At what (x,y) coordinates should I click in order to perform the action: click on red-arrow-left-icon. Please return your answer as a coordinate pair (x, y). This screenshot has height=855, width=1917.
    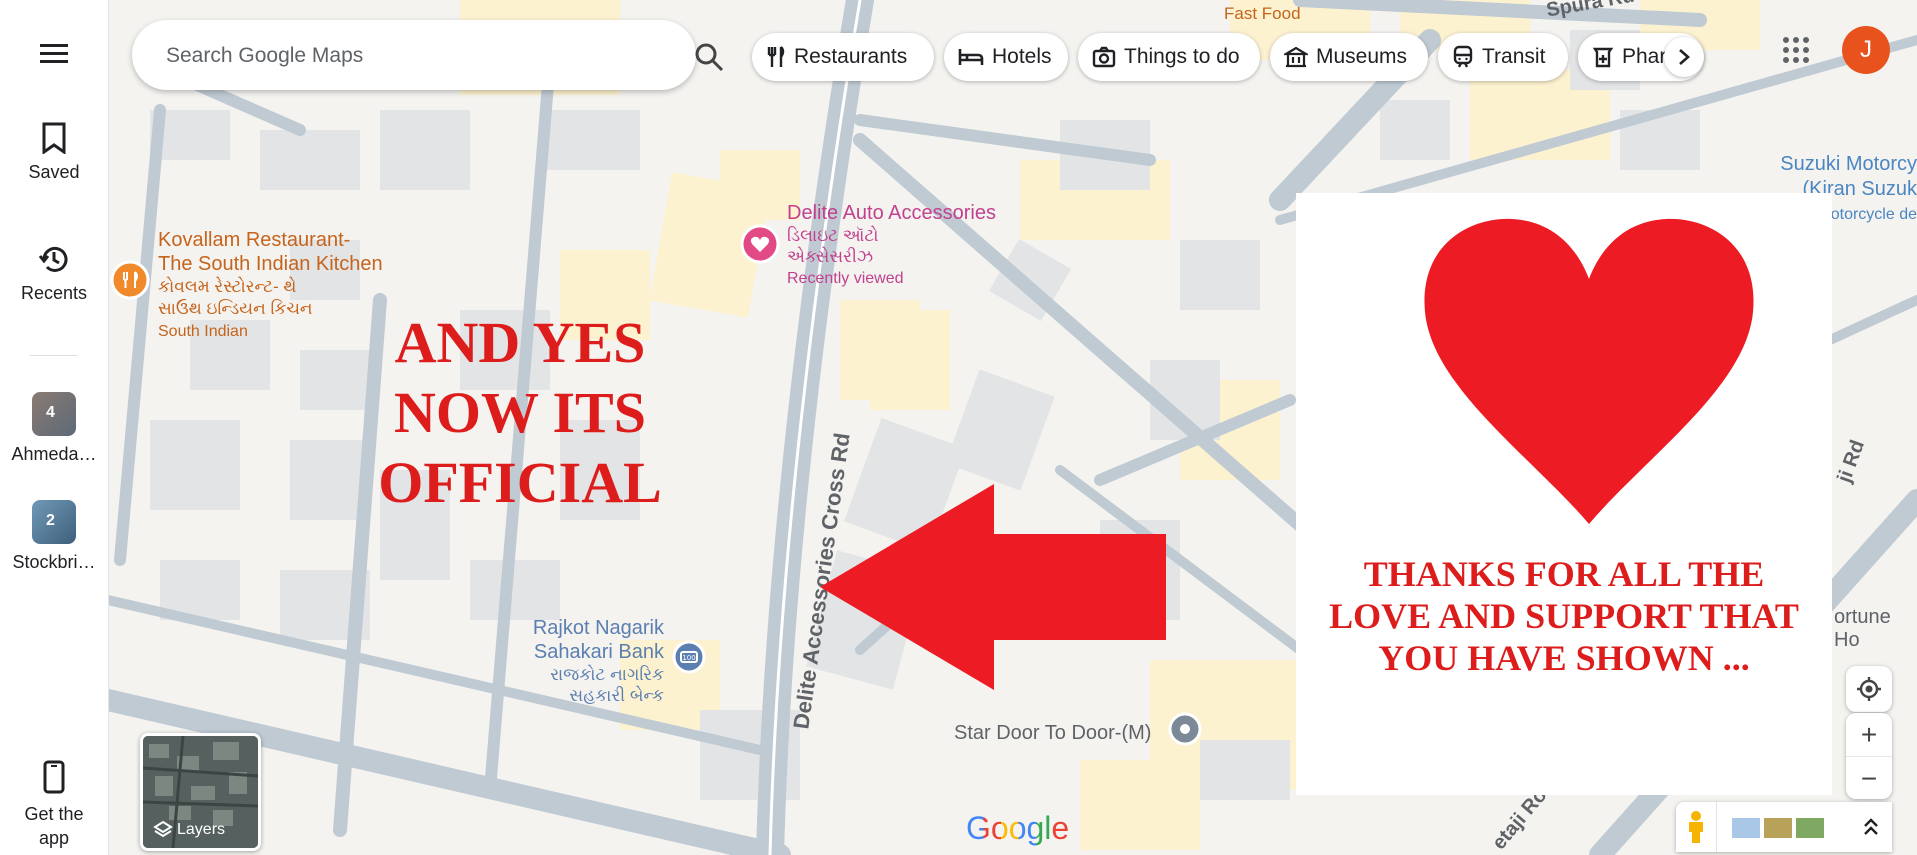
    Looking at the image, I should click on (993, 587).